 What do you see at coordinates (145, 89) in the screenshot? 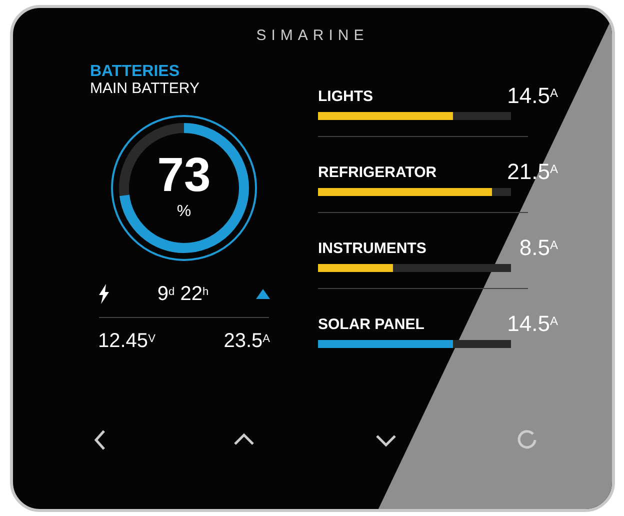
I see `battery-name: MAIN BATTERY` at bounding box center [145, 89].